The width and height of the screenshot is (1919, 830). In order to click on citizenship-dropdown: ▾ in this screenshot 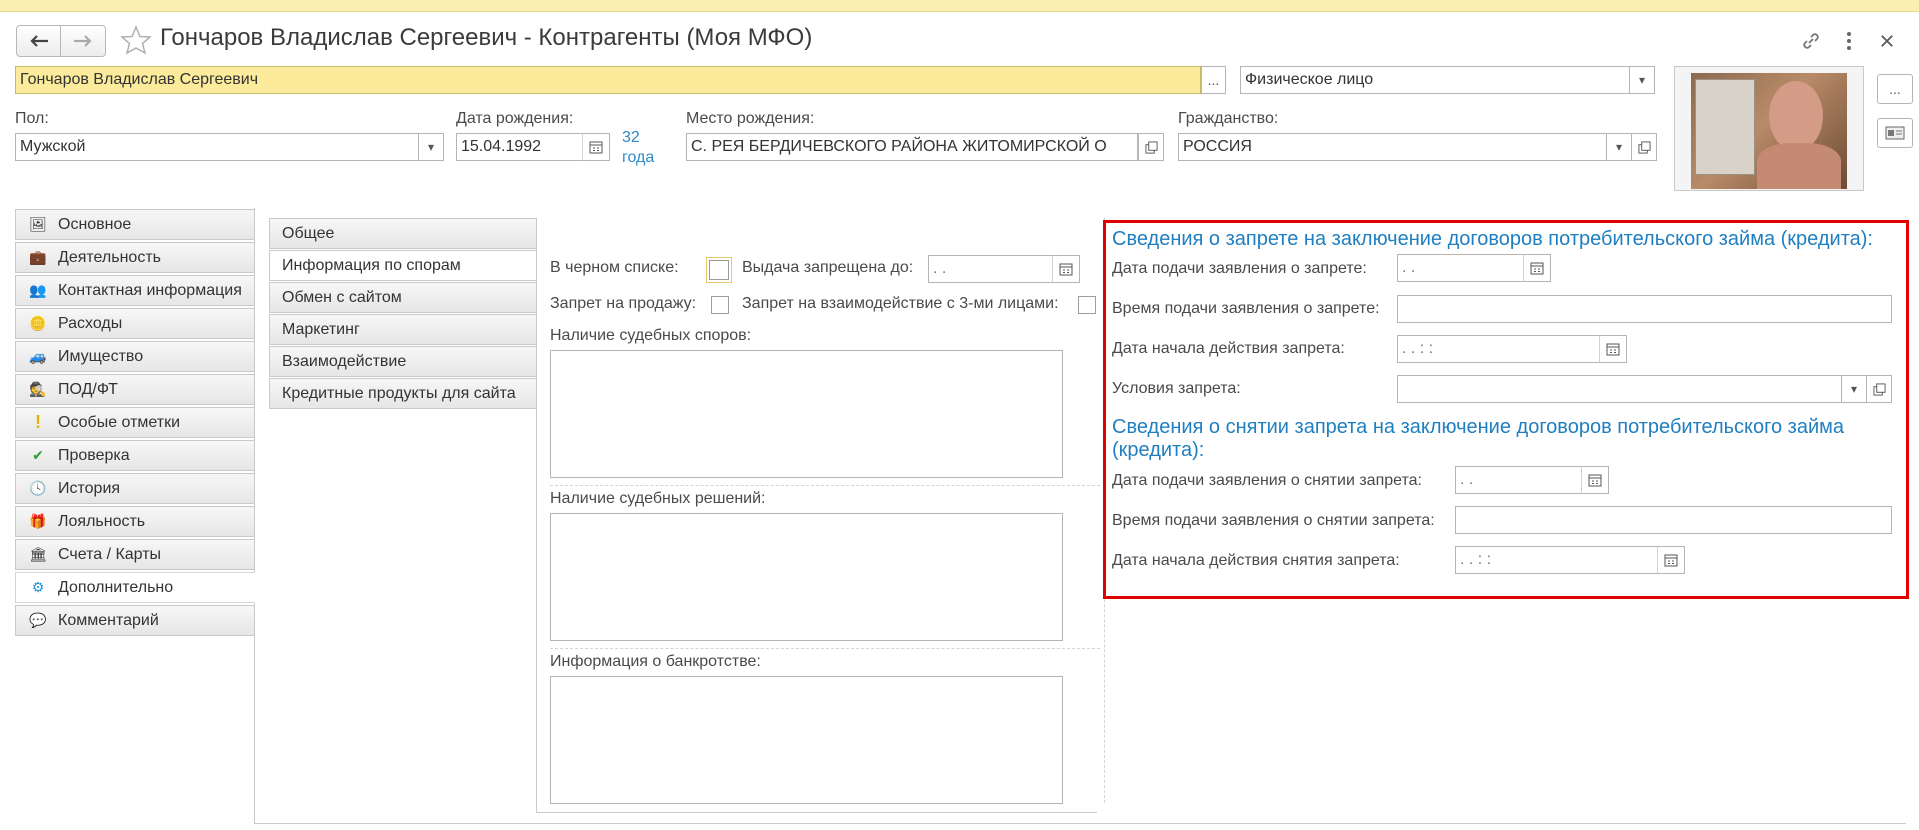, I will do `click(1619, 147)`.